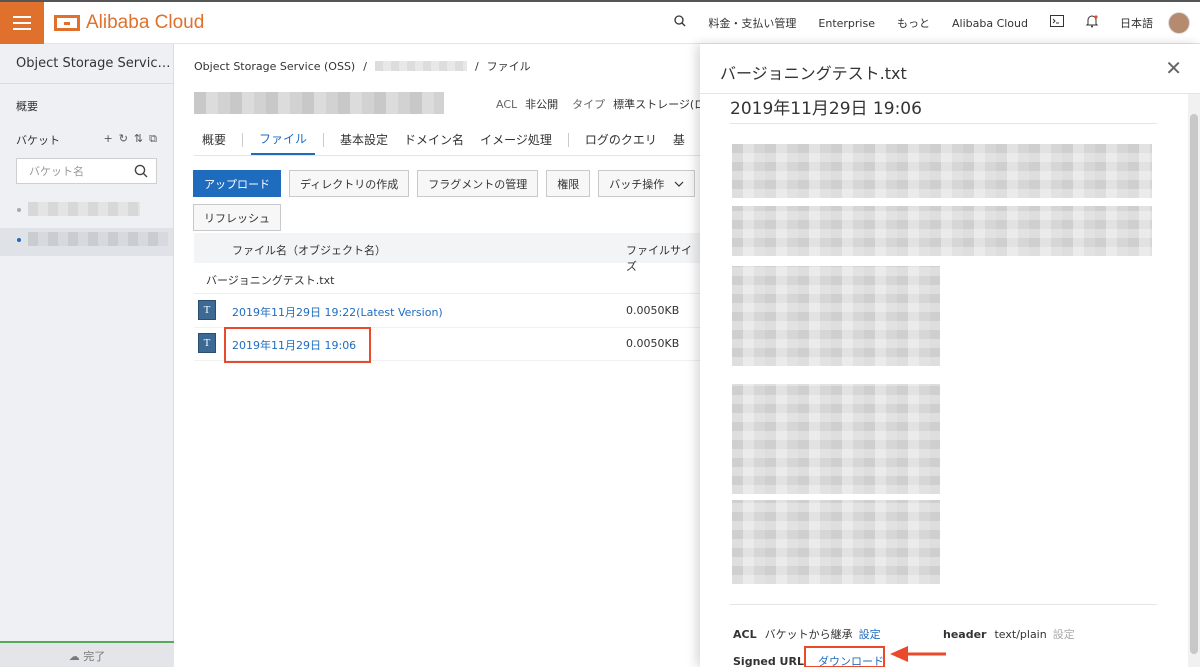 The image size is (1200, 667). What do you see at coordinates (349, 183) in the screenshot?
I see `create-directory-button: ディレクトリの作成` at bounding box center [349, 183].